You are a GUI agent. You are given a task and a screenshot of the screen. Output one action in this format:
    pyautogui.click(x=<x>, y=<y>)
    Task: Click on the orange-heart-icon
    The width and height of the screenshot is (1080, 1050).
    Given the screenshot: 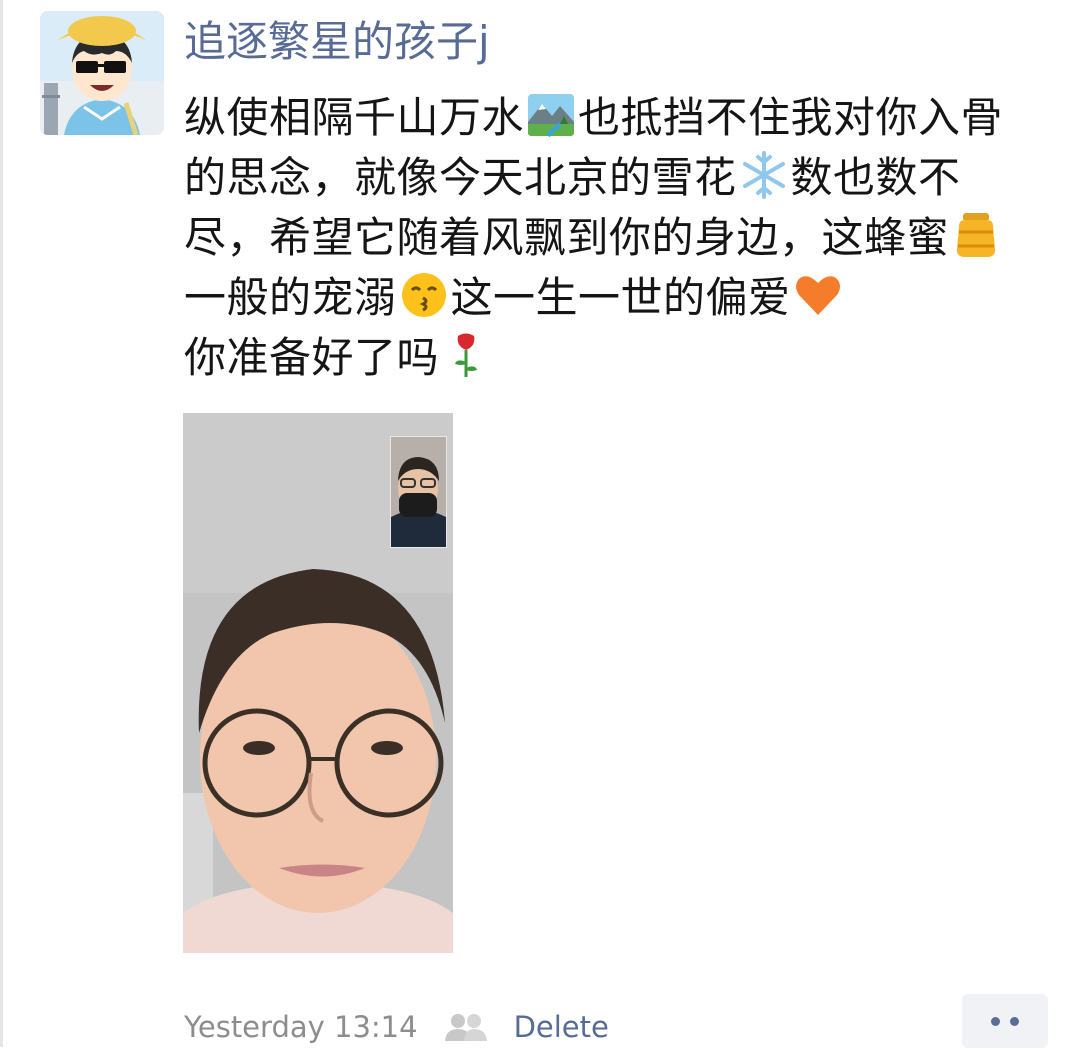 What is the action you would take?
    pyautogui.click(x=818, y=295)
    